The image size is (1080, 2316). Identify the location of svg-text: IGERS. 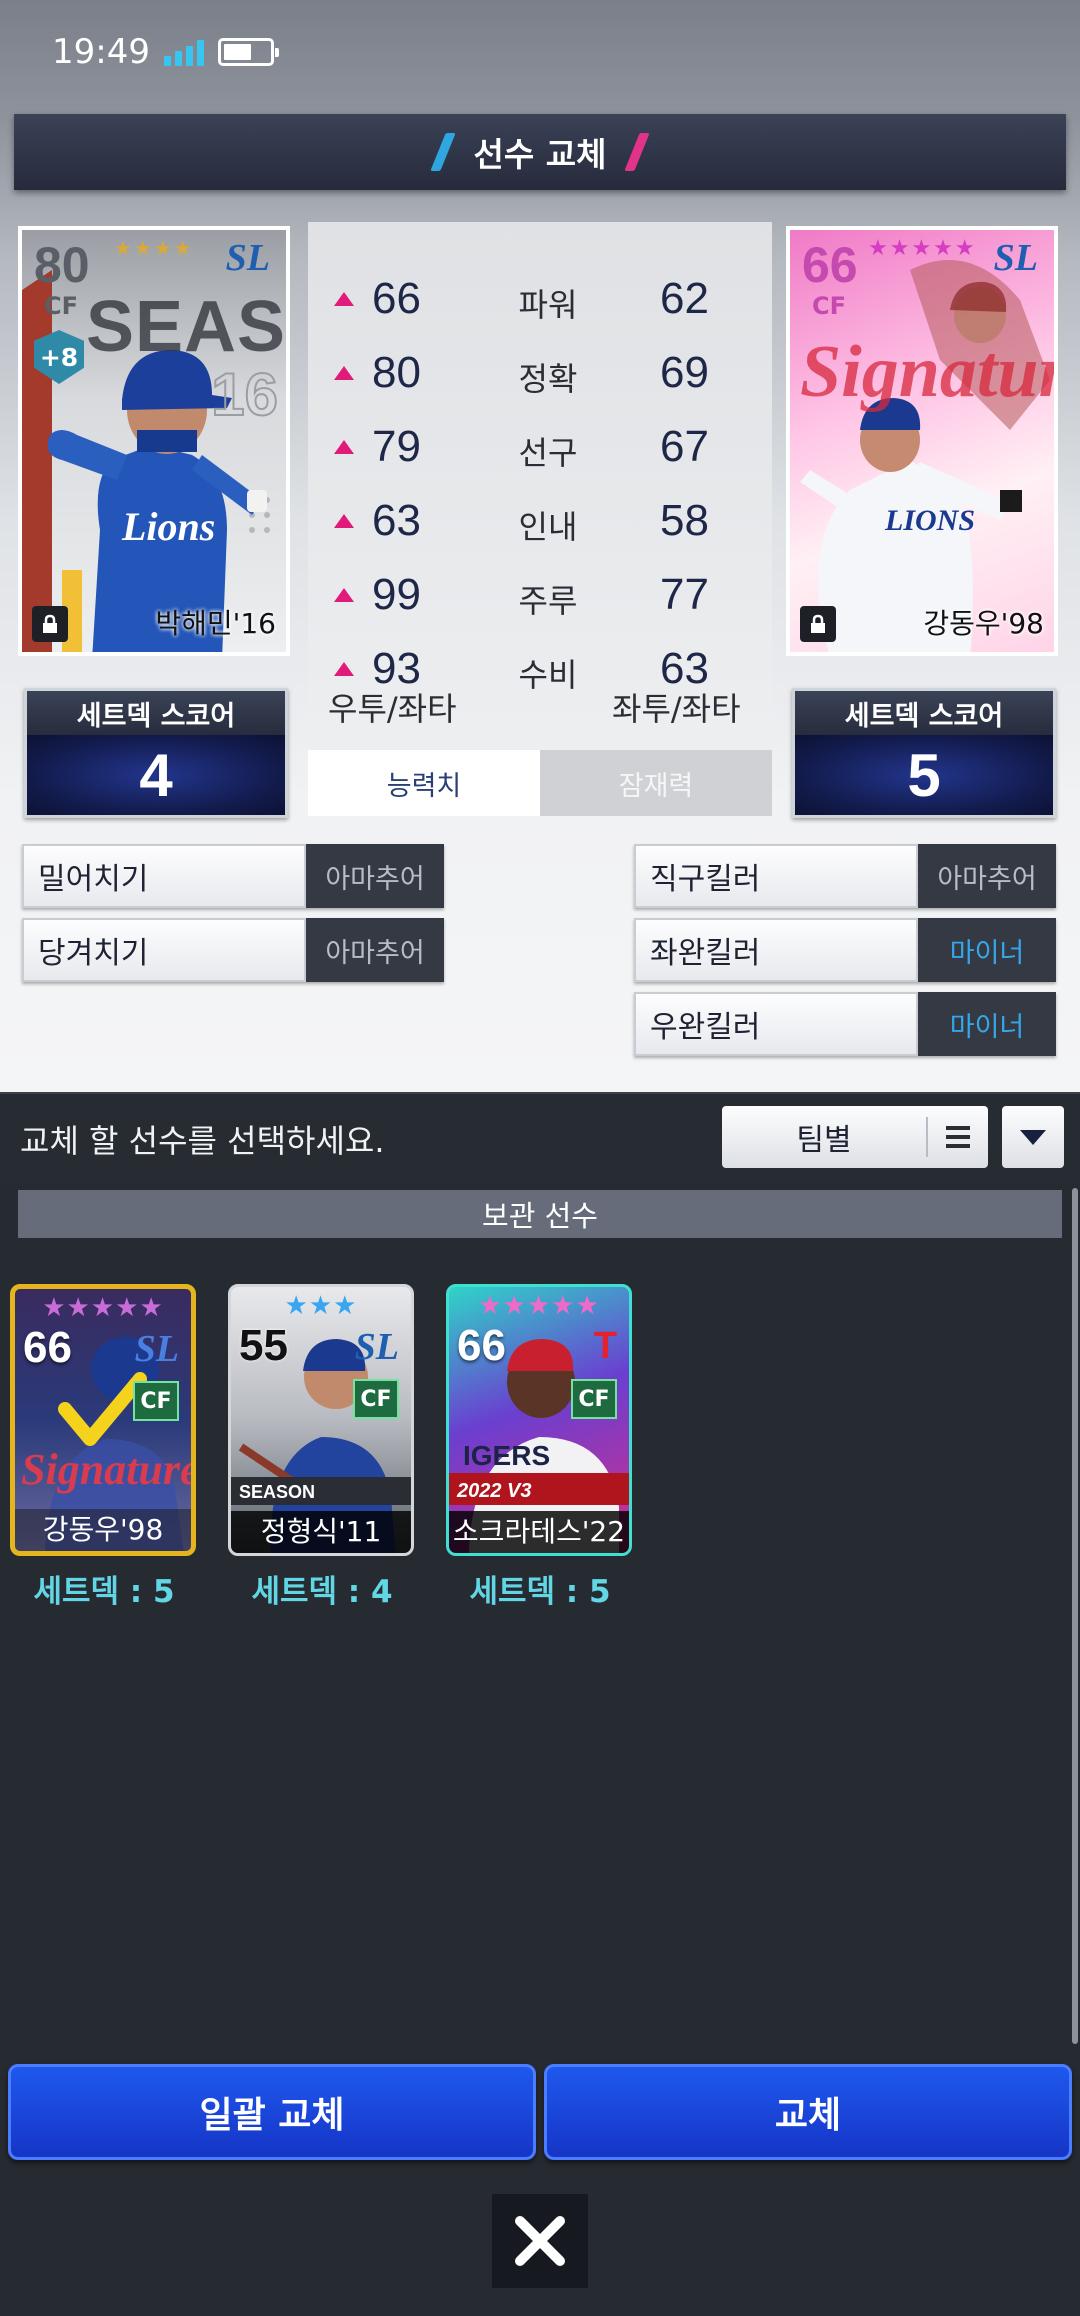
(506, 1455).